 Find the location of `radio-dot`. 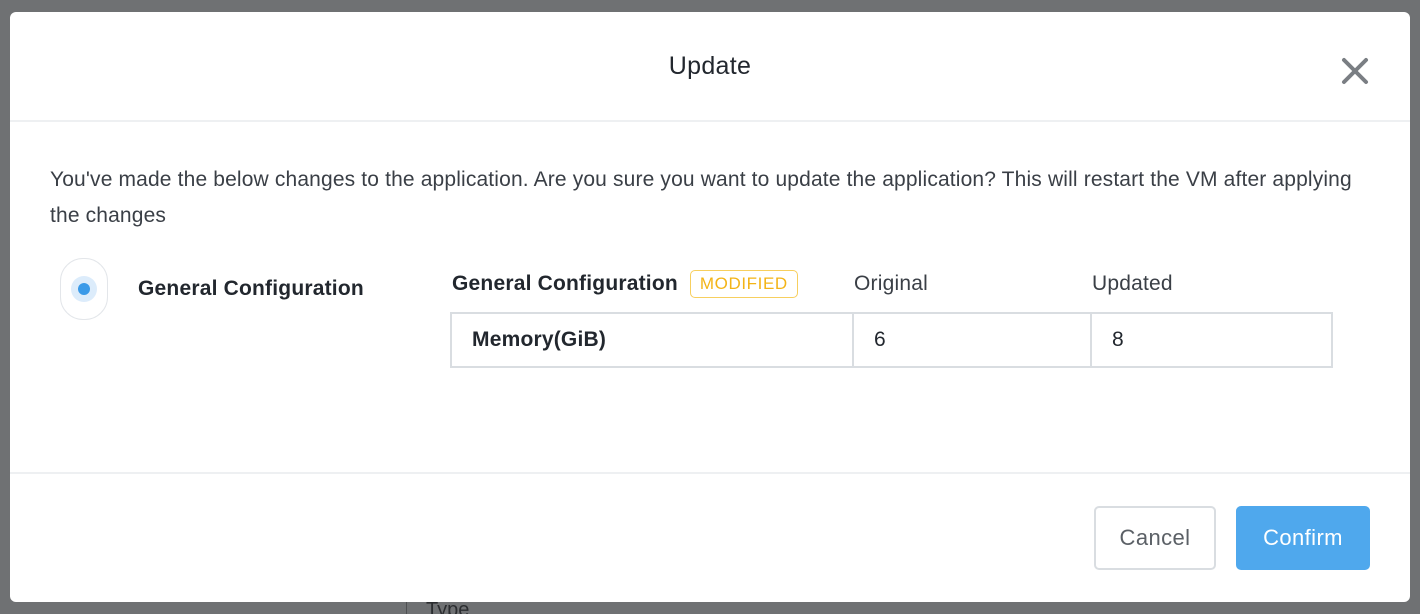

radio-dot is located at coordinates (84, 289).